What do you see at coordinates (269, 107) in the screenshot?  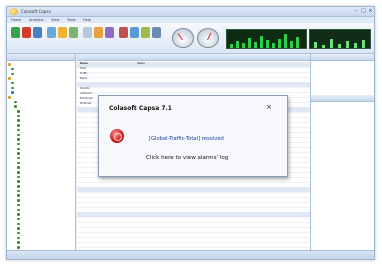 I see `close-icon: ×` at bounding box center [269, 107].